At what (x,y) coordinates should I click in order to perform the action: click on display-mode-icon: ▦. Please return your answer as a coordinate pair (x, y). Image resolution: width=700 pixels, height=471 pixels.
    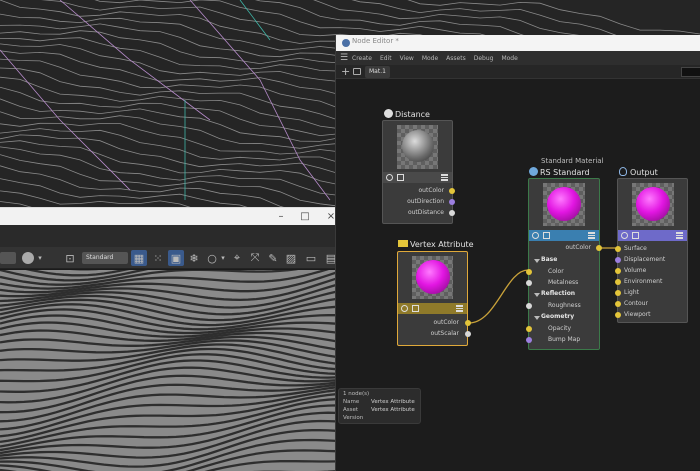
    Looking at the image, I should click on (139, 258).